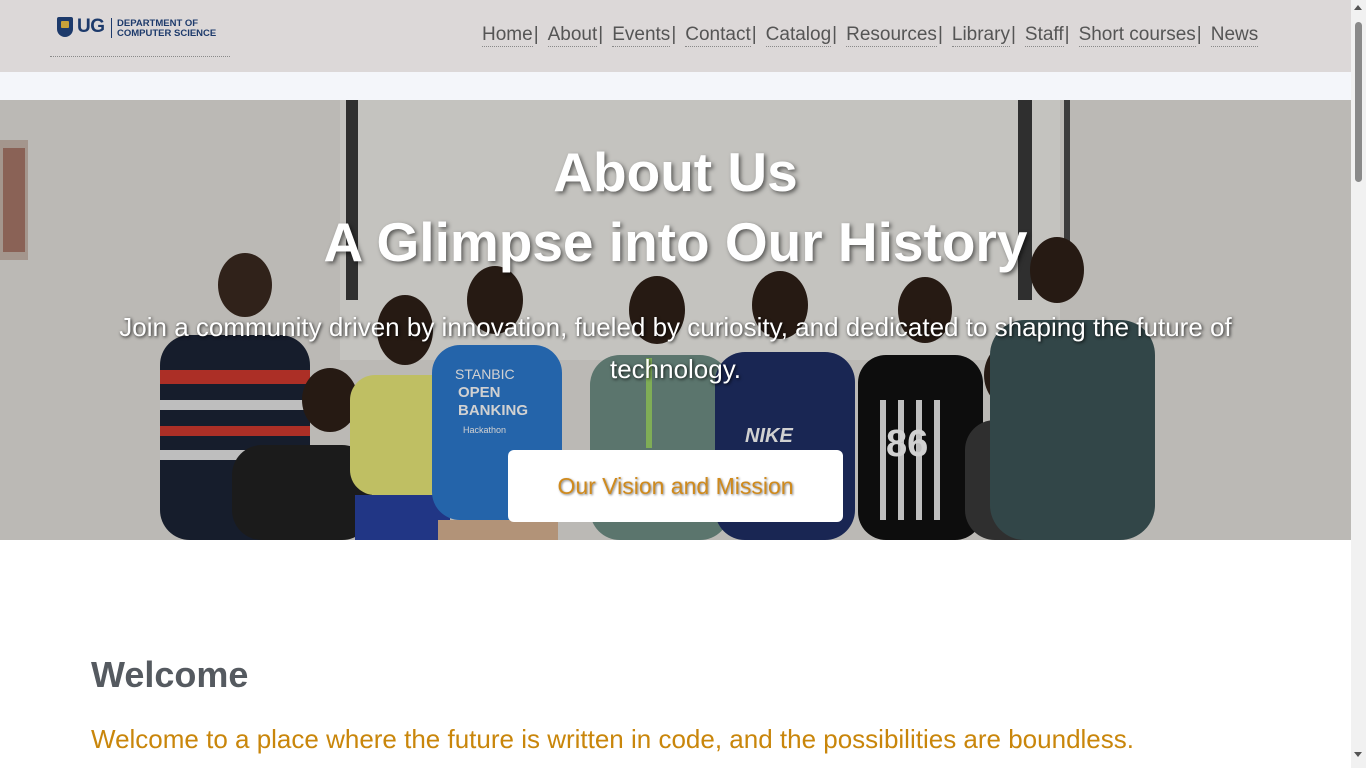 The height and width of the screenshot is (768, 1366). Describe the element at coordinates (1137, 35) in the screenshot. I see `nav-link-short-courses: Short courses` at that location.